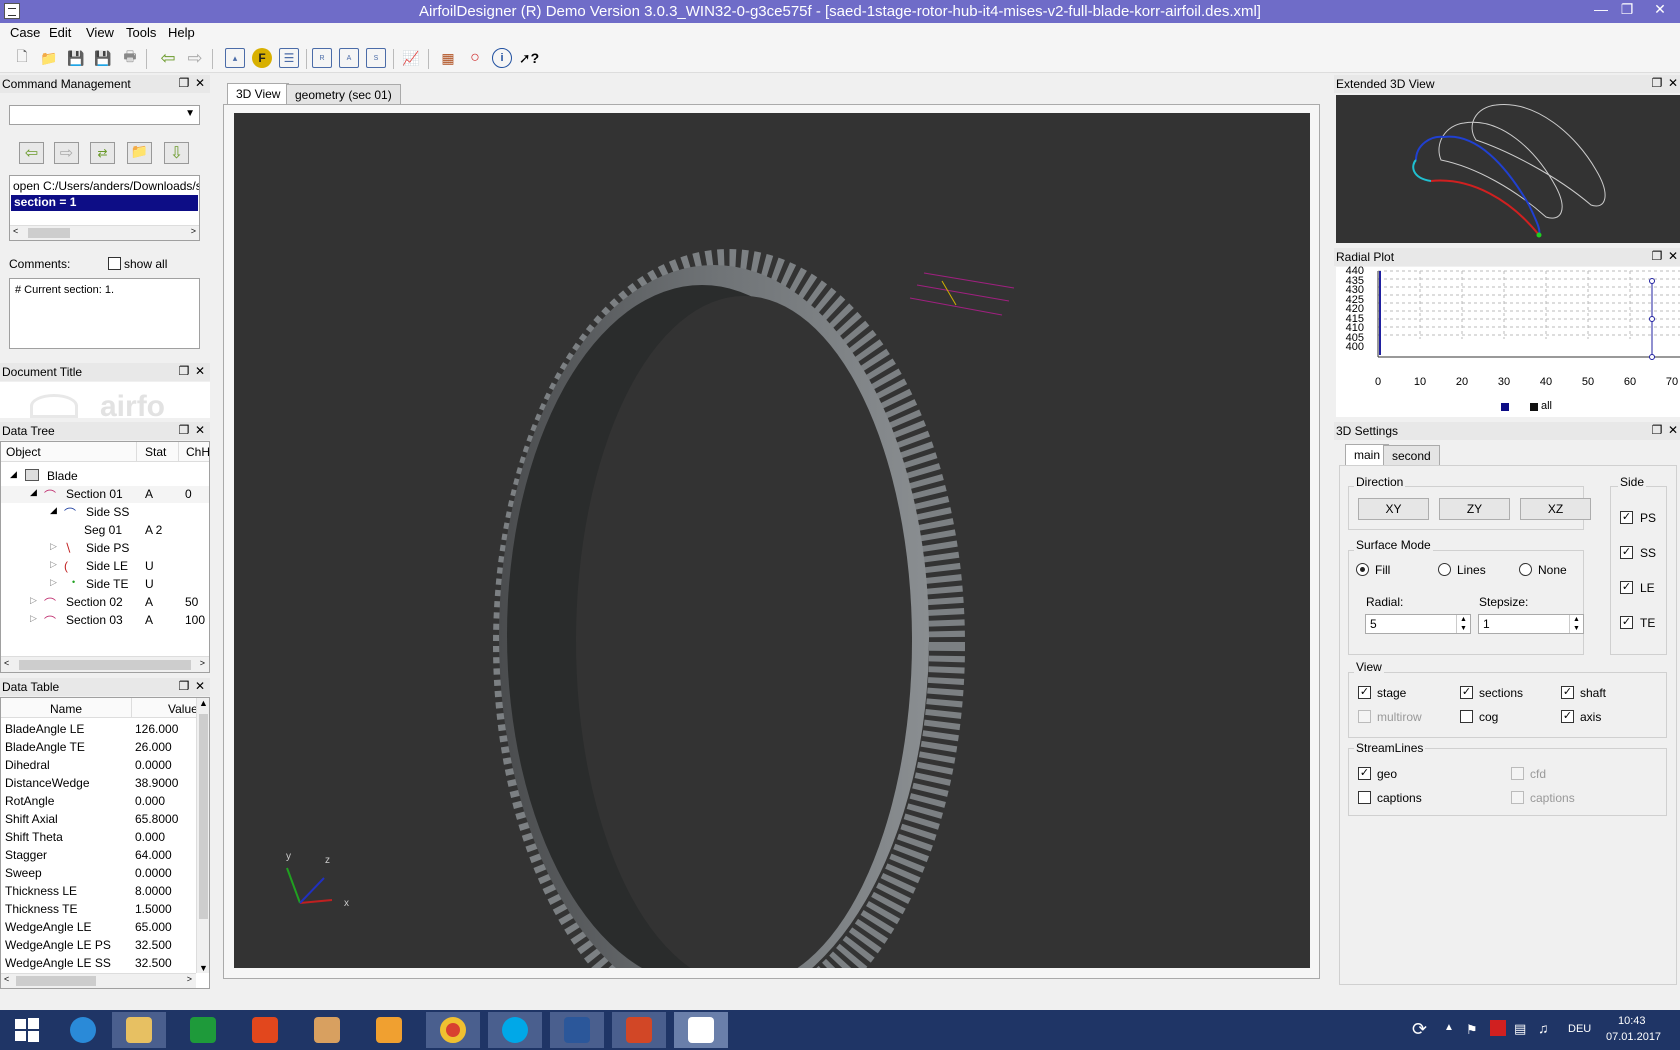 This screenshot has width=1680, height=1050. I want to click on ps-checkbox: ✓, so click(1626, 517).